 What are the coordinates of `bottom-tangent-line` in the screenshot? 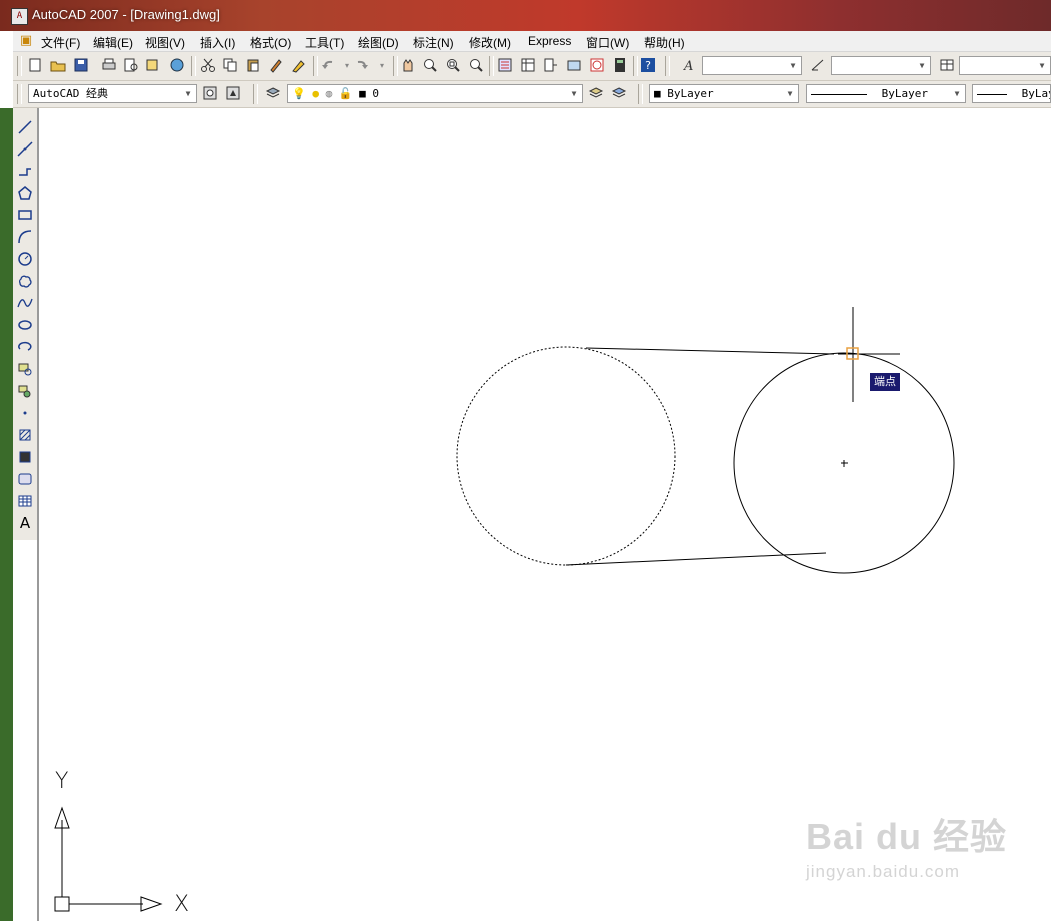 It's located at (696, 559).